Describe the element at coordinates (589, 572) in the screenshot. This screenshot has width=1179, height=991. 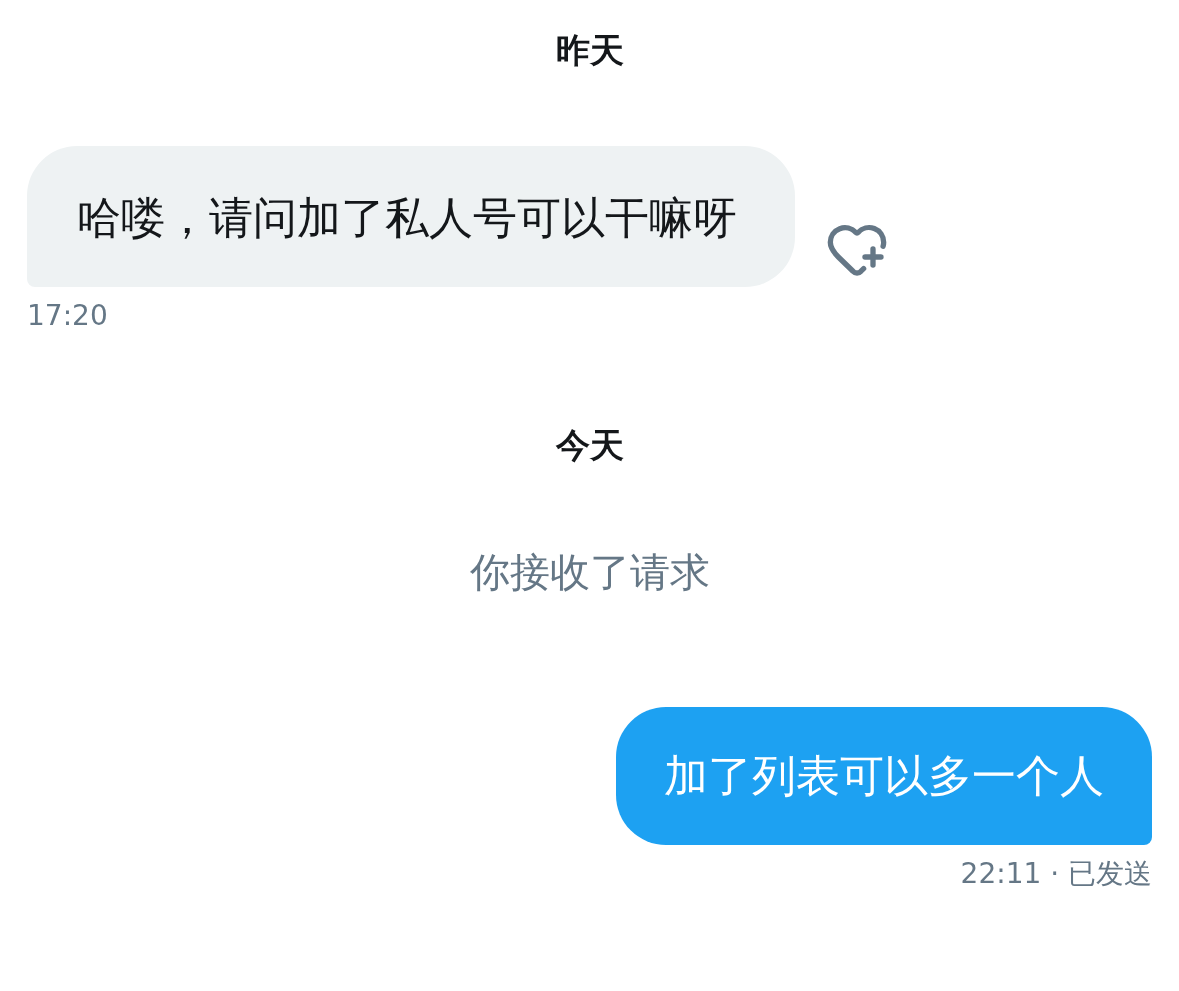
I see `system-notice: 你接收了请求` at that location.